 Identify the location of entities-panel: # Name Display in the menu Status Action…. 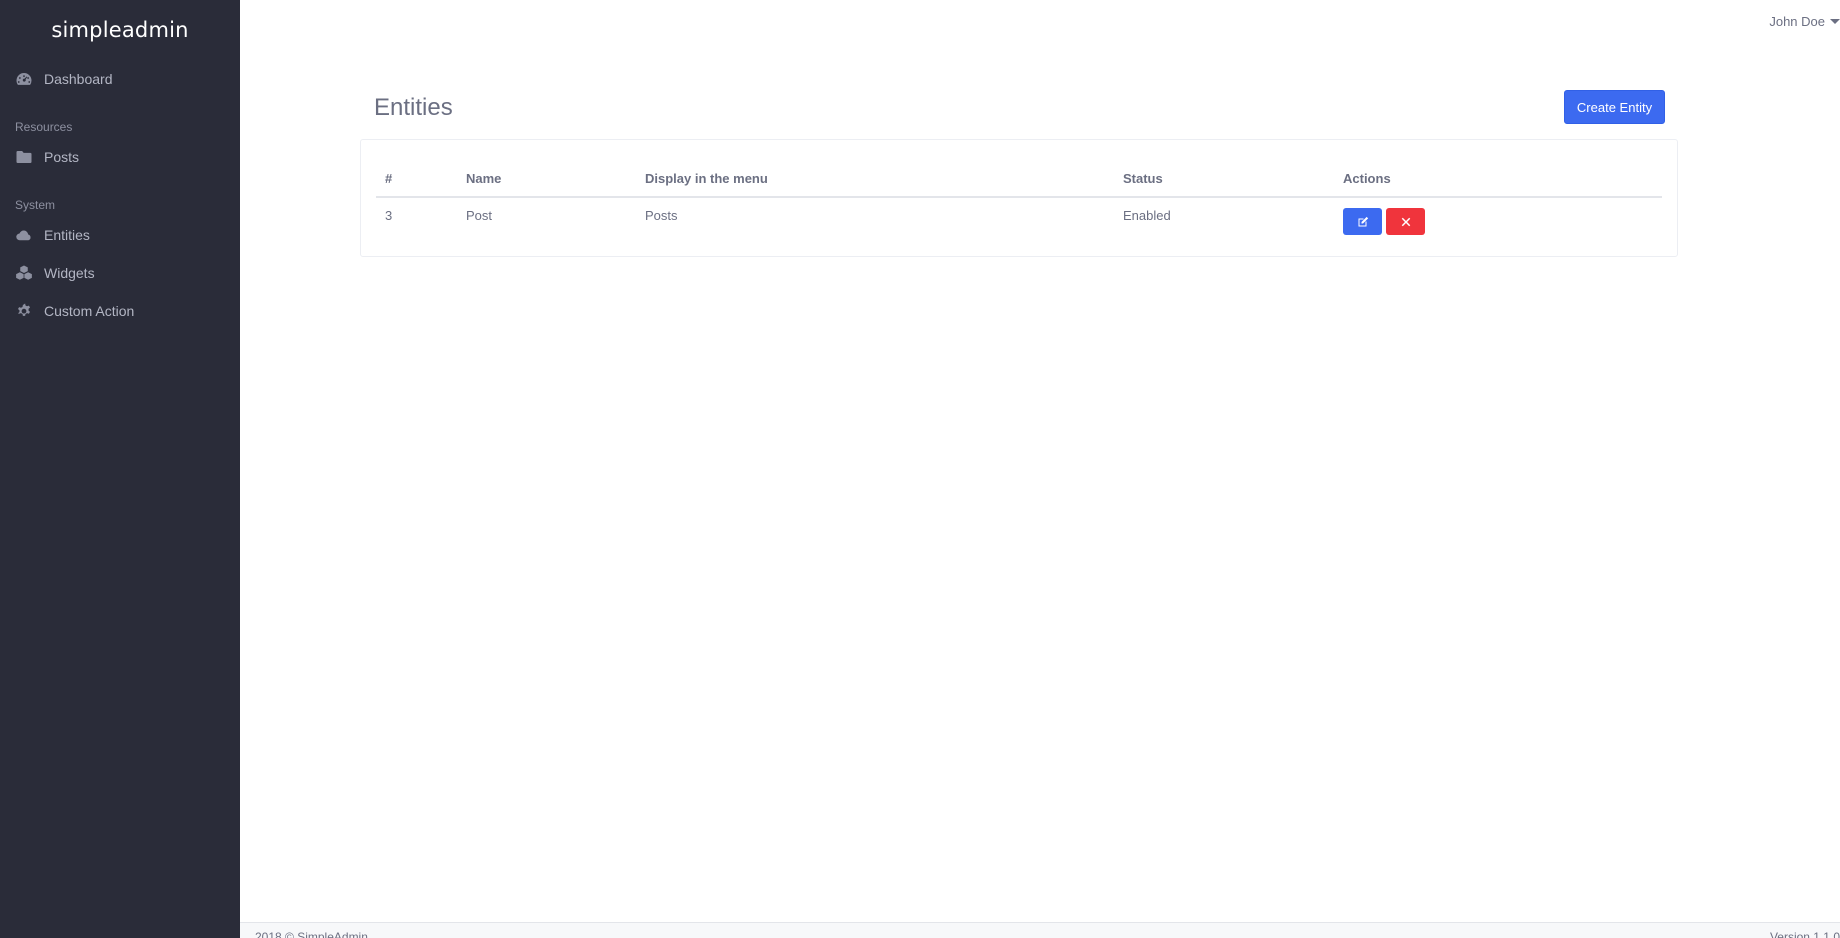
(1019, 198).